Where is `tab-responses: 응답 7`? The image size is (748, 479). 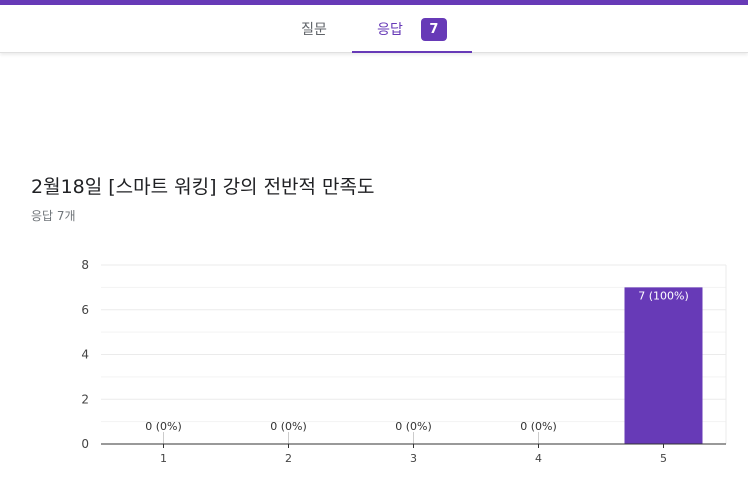
tab-responses: 응답 7 is located at coordinates (412, 29).